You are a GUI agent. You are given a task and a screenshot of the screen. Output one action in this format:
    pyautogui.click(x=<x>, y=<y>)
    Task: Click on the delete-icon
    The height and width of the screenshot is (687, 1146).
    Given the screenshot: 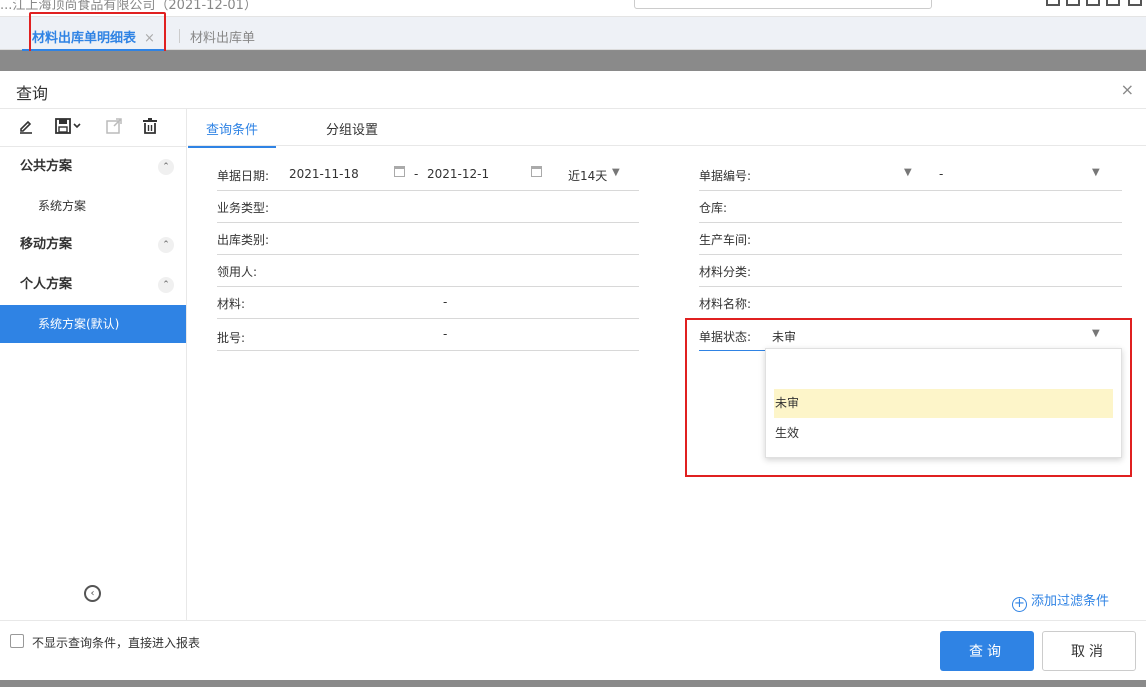 What is the action you would take?
    pyautogui.click(x=150, y=128)
    